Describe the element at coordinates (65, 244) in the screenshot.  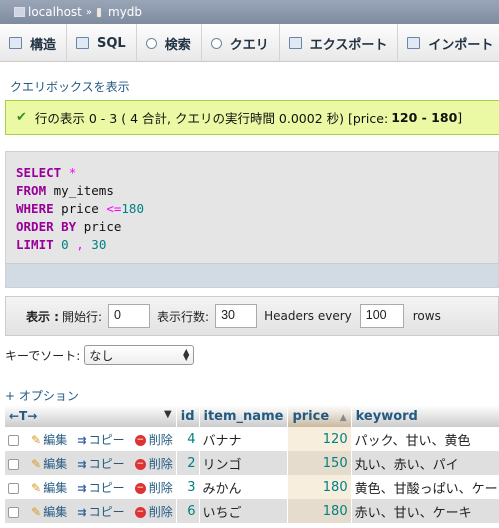
I see `sql-number: 0` at that location.